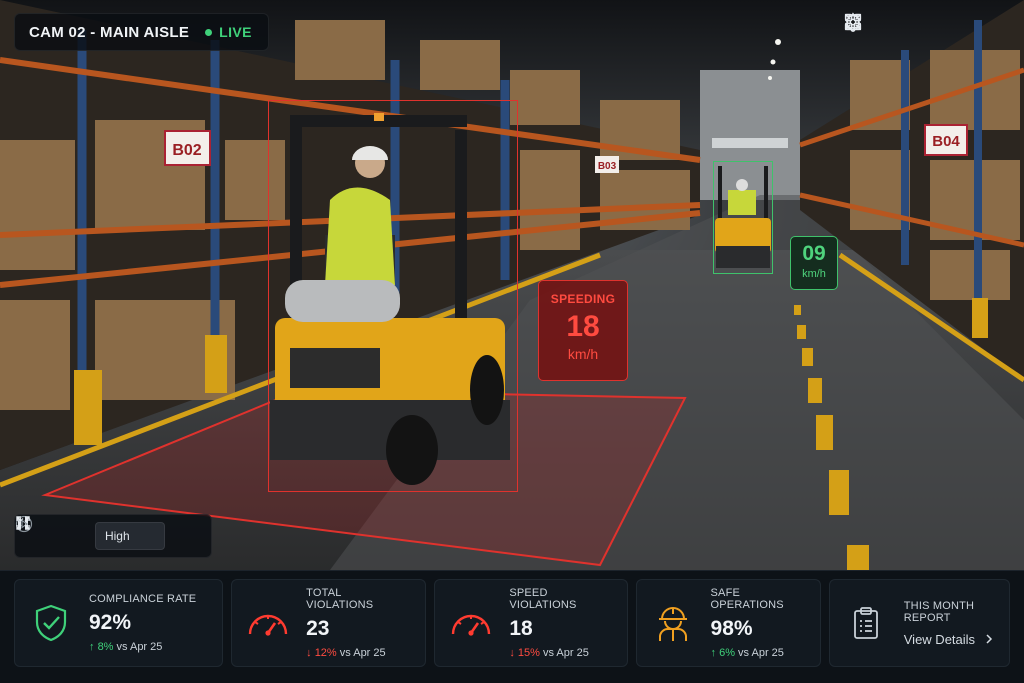  What do you see at coordinates (939, 639) in the screenshot?
I see `view-details-label: View Details` at bounding box center [939, 639].